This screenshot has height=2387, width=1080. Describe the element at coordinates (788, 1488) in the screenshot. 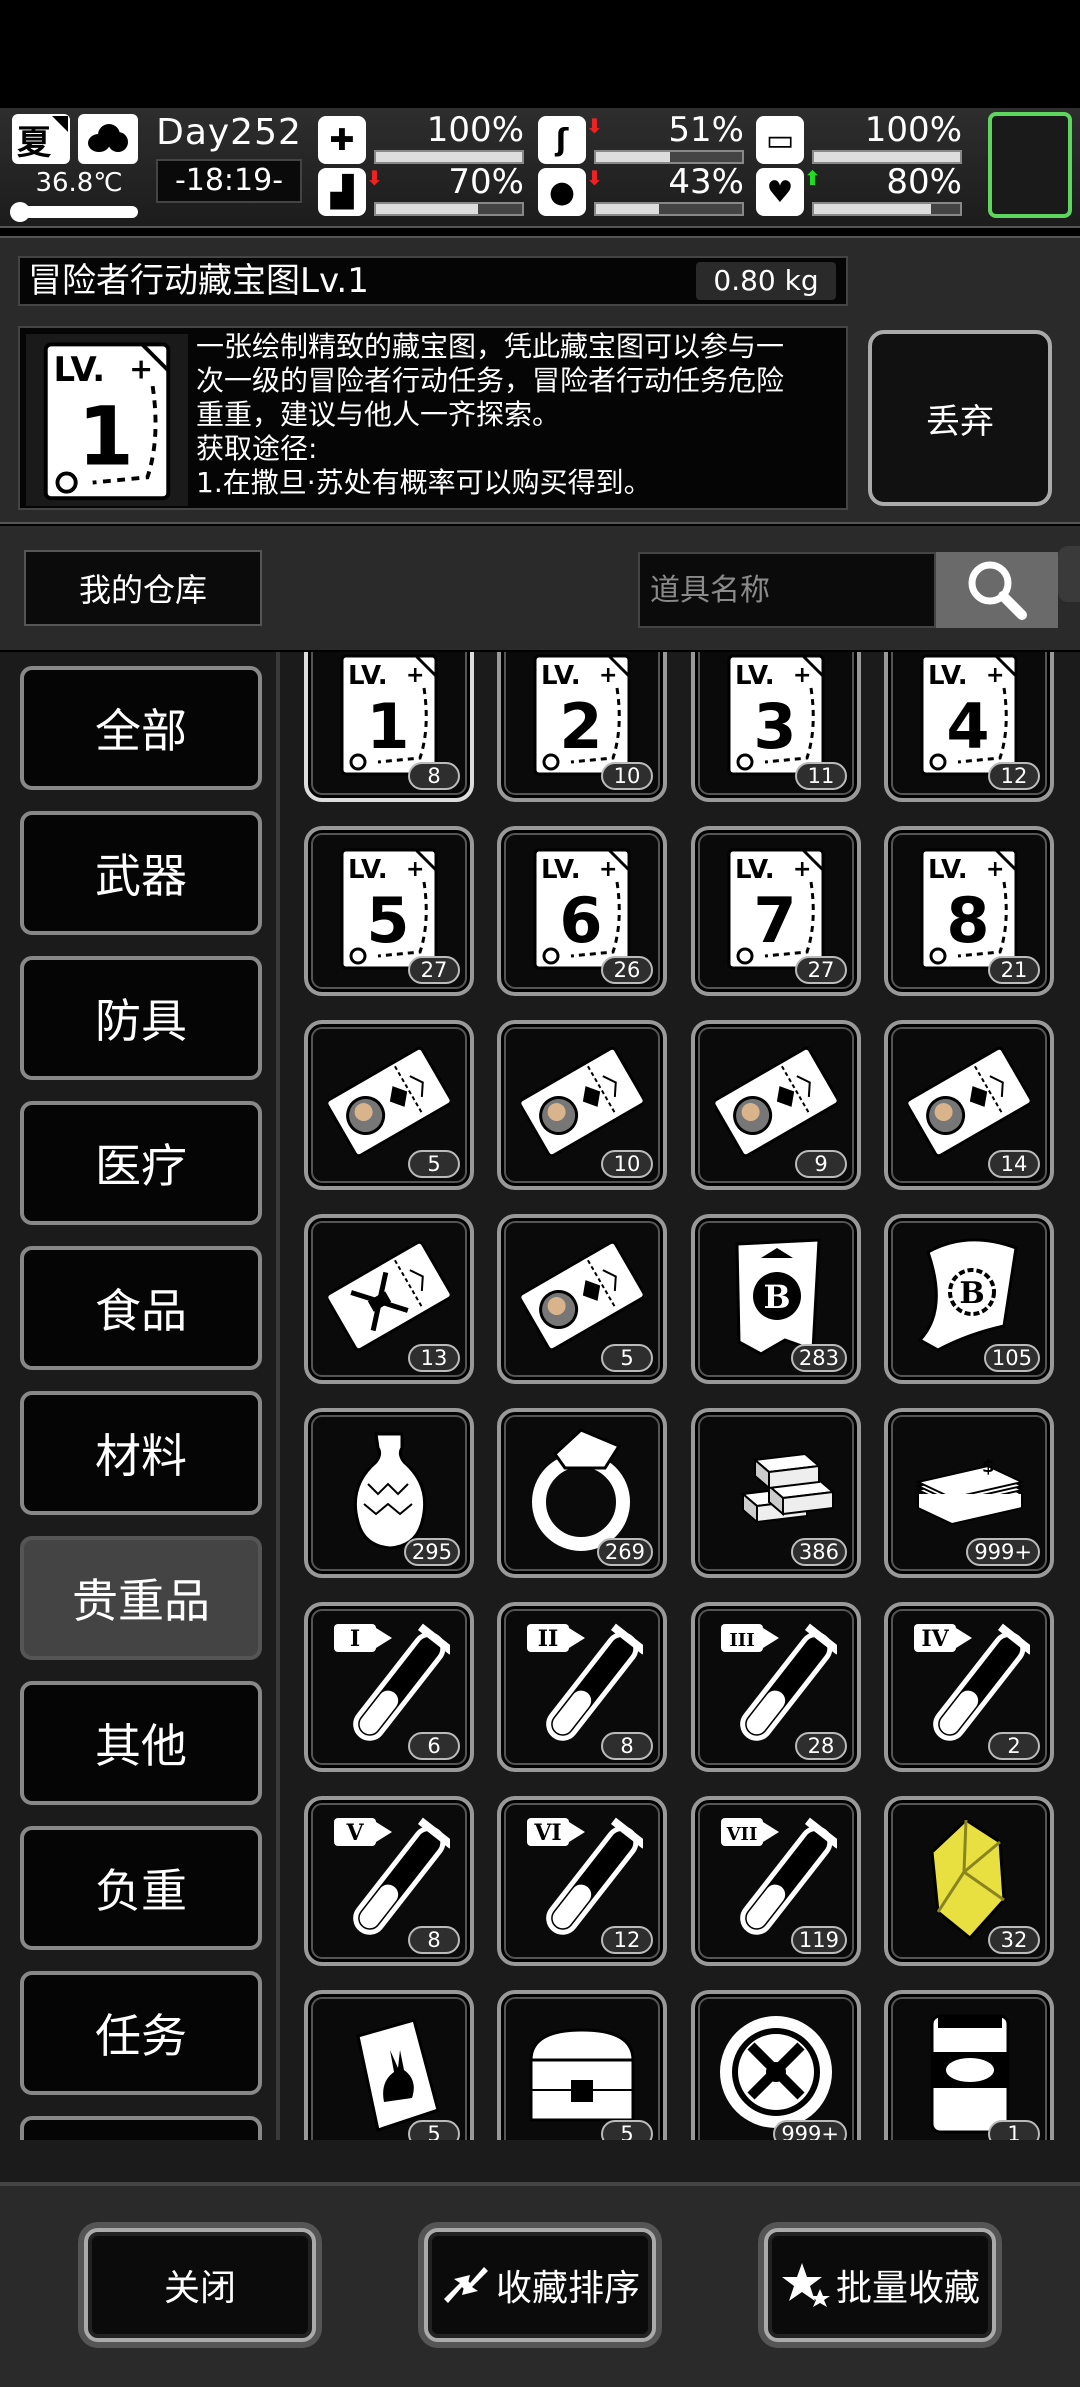

I see `gold-bar-icon` at that location.